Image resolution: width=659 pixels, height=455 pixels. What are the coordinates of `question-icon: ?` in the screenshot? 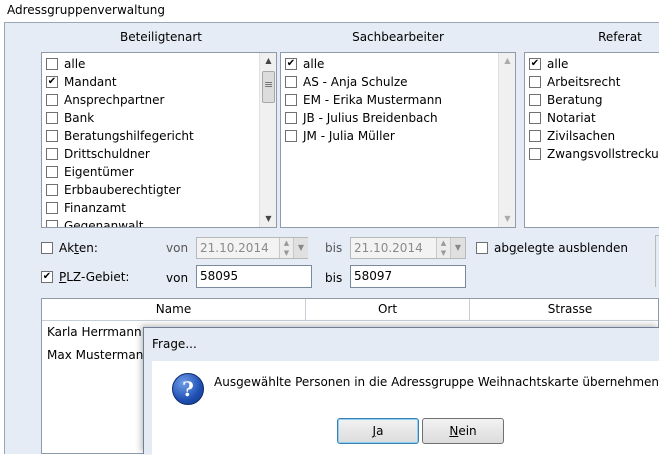 It's located at (188, 389).